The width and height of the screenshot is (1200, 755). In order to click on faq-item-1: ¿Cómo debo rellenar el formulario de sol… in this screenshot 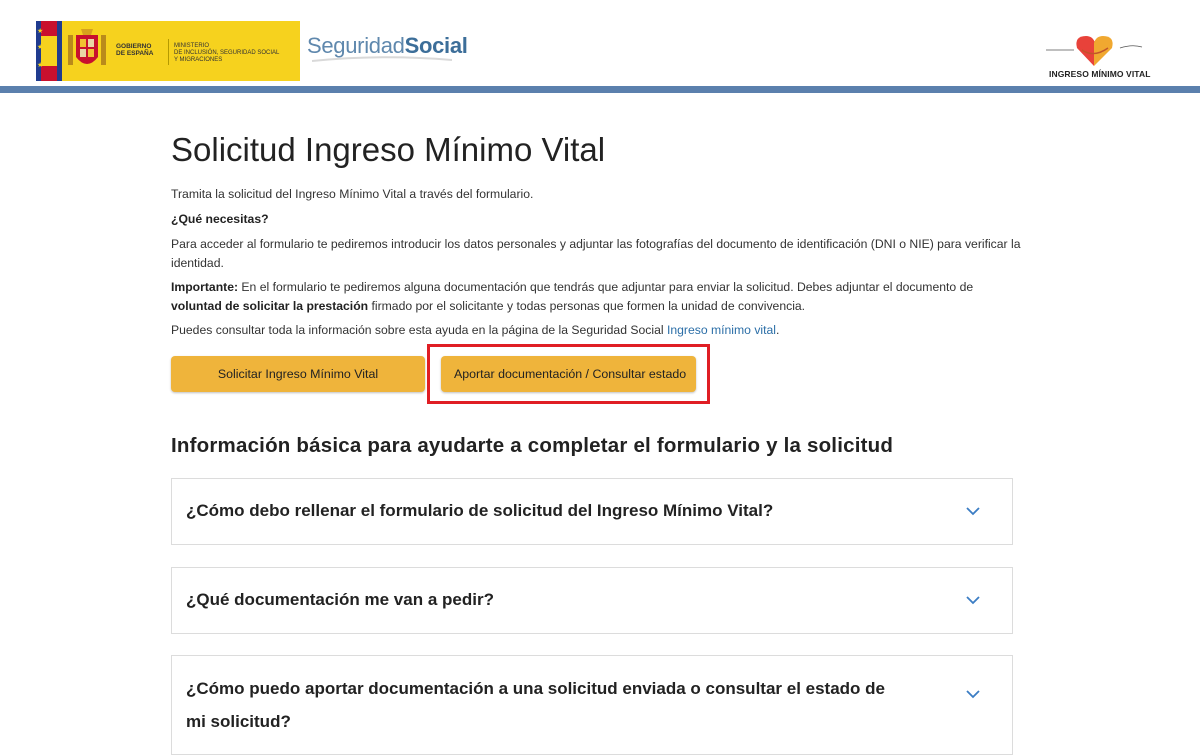, I will do `click(592, 511)`.